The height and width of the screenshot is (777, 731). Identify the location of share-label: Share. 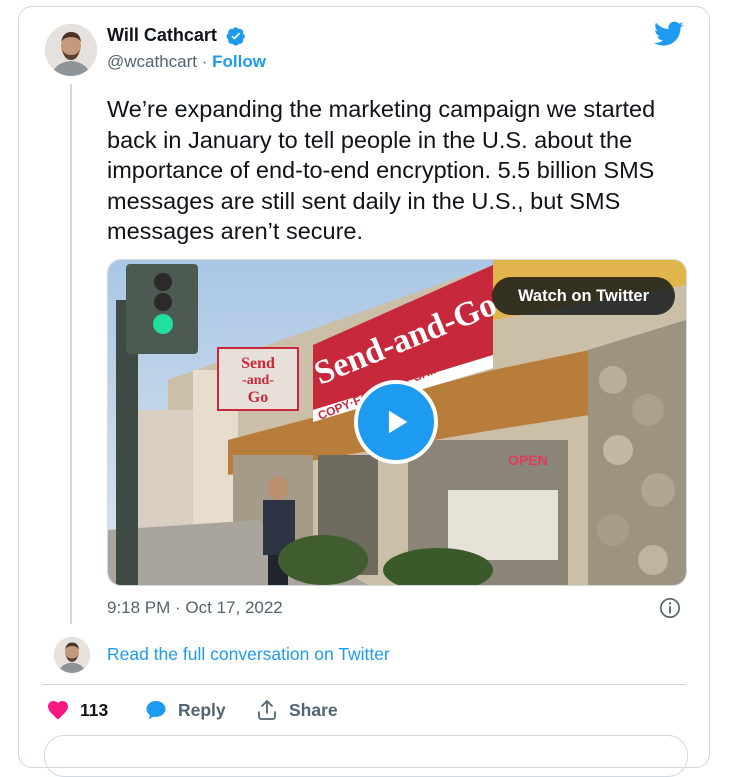
(313, 709).